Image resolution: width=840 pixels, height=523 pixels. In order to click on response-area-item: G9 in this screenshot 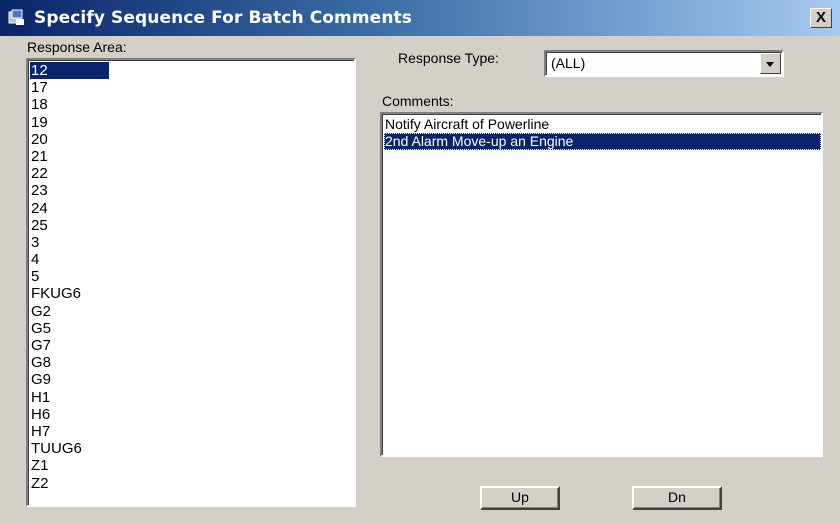, I will do `click(192, 379)`.